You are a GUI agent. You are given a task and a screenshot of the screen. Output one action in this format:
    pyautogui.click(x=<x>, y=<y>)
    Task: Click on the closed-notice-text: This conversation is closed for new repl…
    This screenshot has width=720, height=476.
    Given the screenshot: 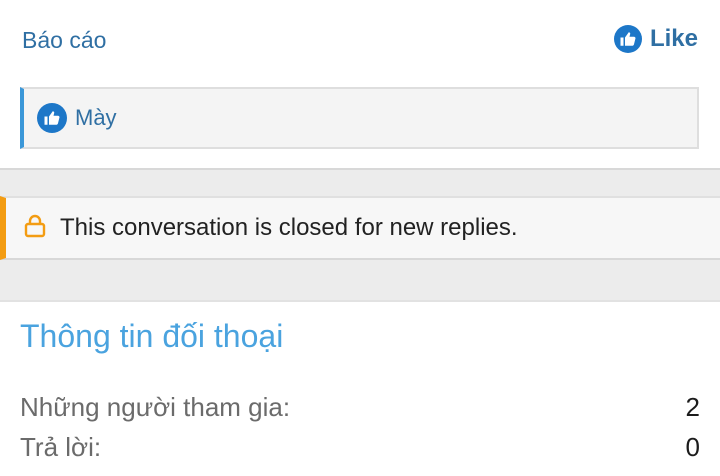 What is the action you would take?
    pyautogui.click(x=289, y=227)
    